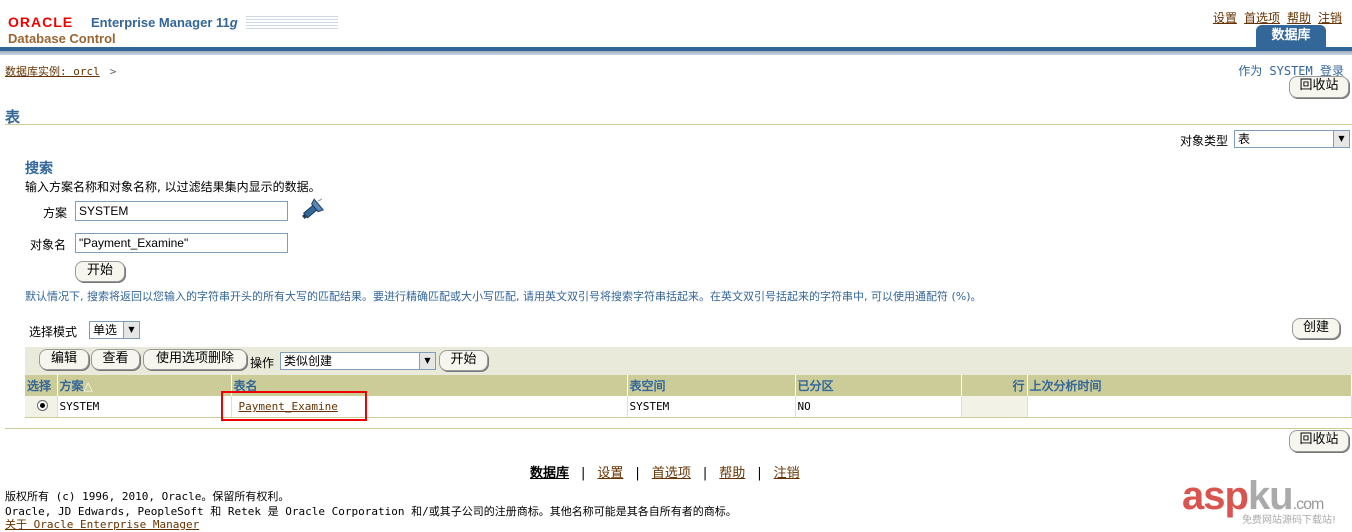 The width and height of the screenshot is (1352, 532). I want to click on schema-input, so click(181, 211).